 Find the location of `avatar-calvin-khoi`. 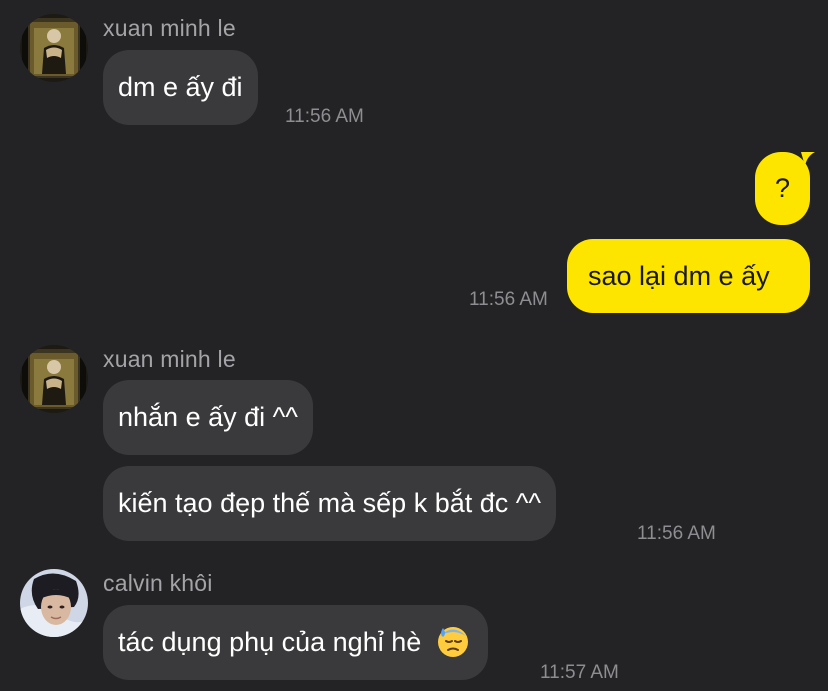

avatar-calvin-khoi is located at coordinates (54, 603).